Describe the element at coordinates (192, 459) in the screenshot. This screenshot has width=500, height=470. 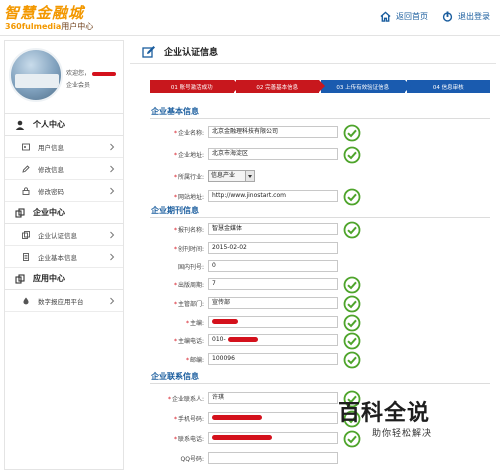
I see `field-label: QQ号码:` at that location.